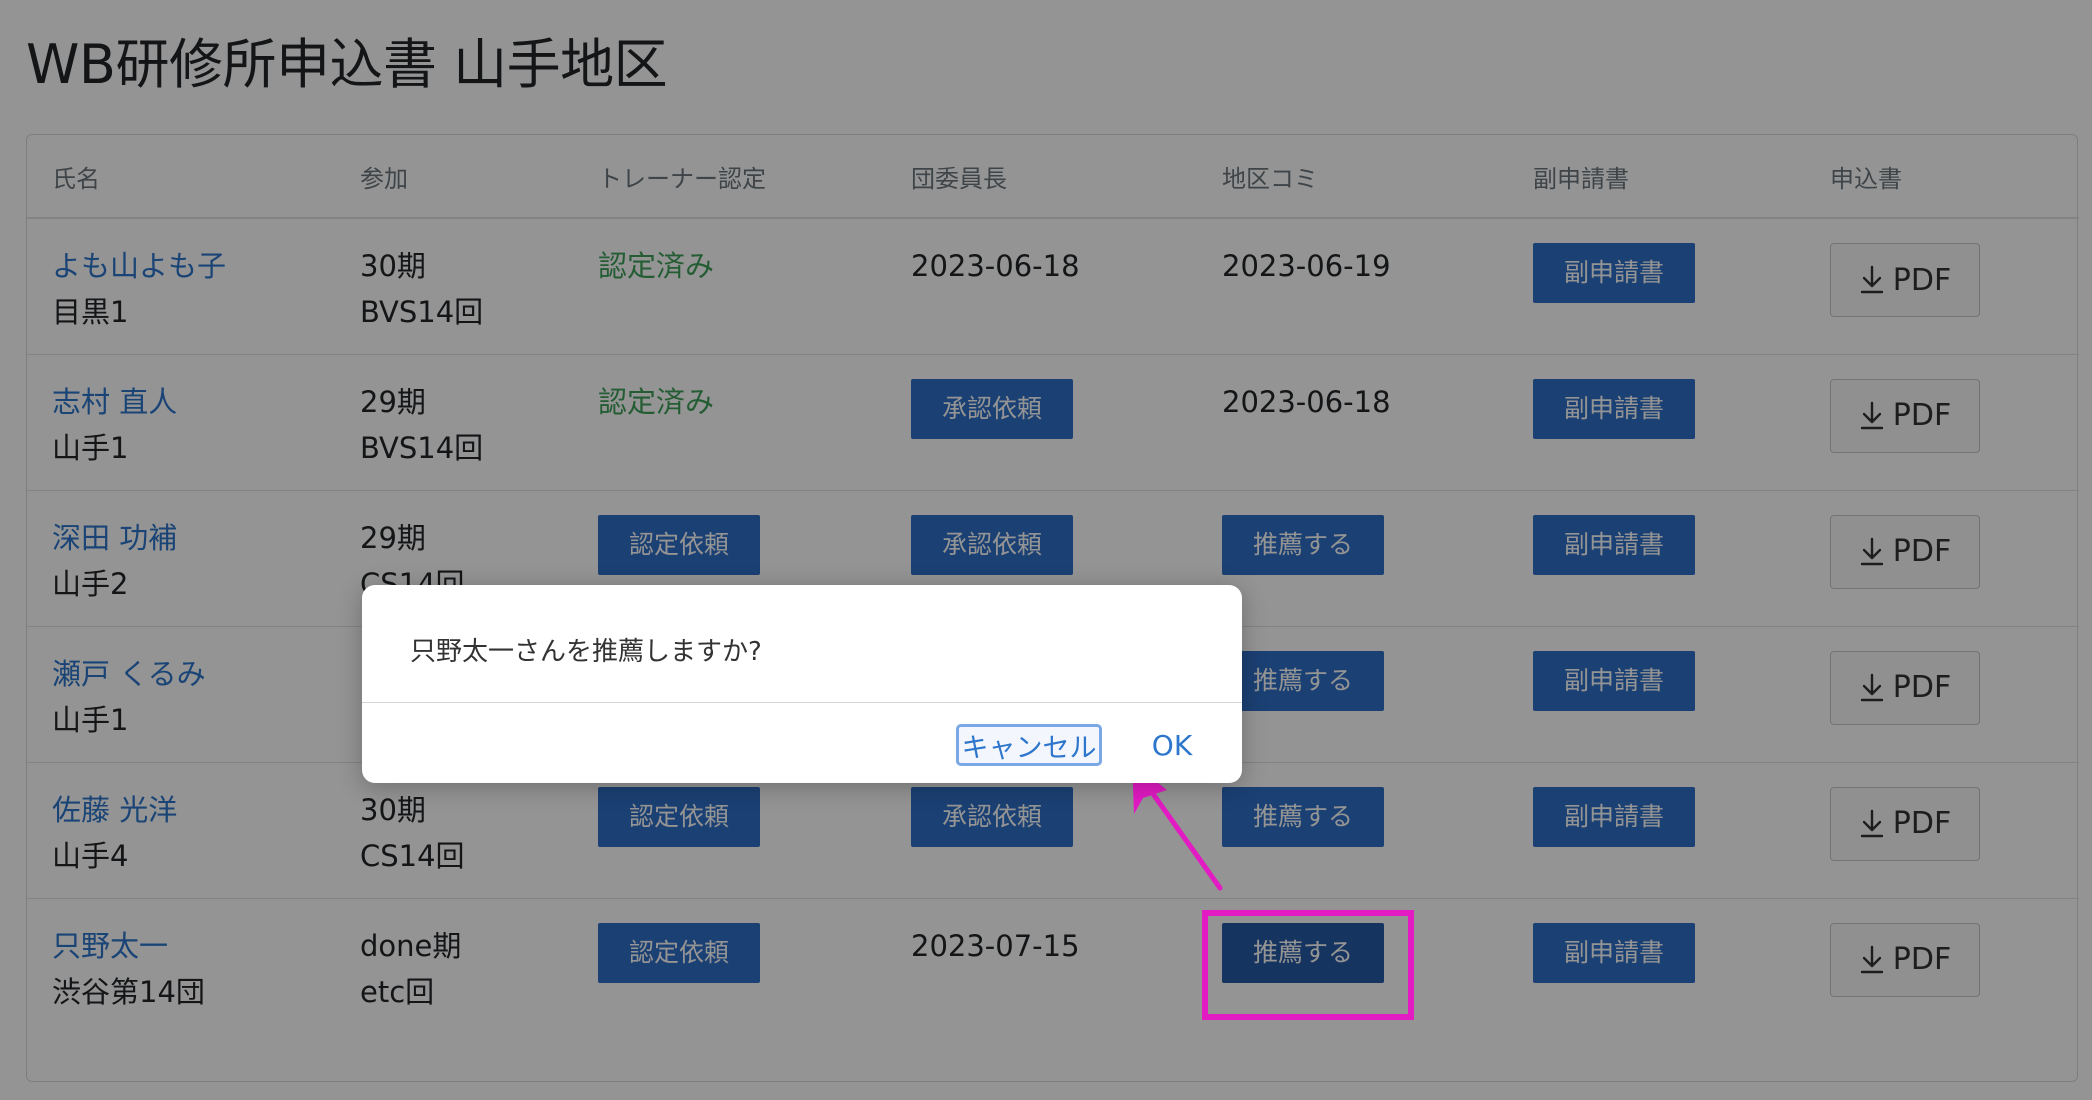  Describe the element at coordinates (802, 684) in the screenshot. I see `confirm-dialog: 只野太一さんを推薦しますか? キャンセル OK` at that location.